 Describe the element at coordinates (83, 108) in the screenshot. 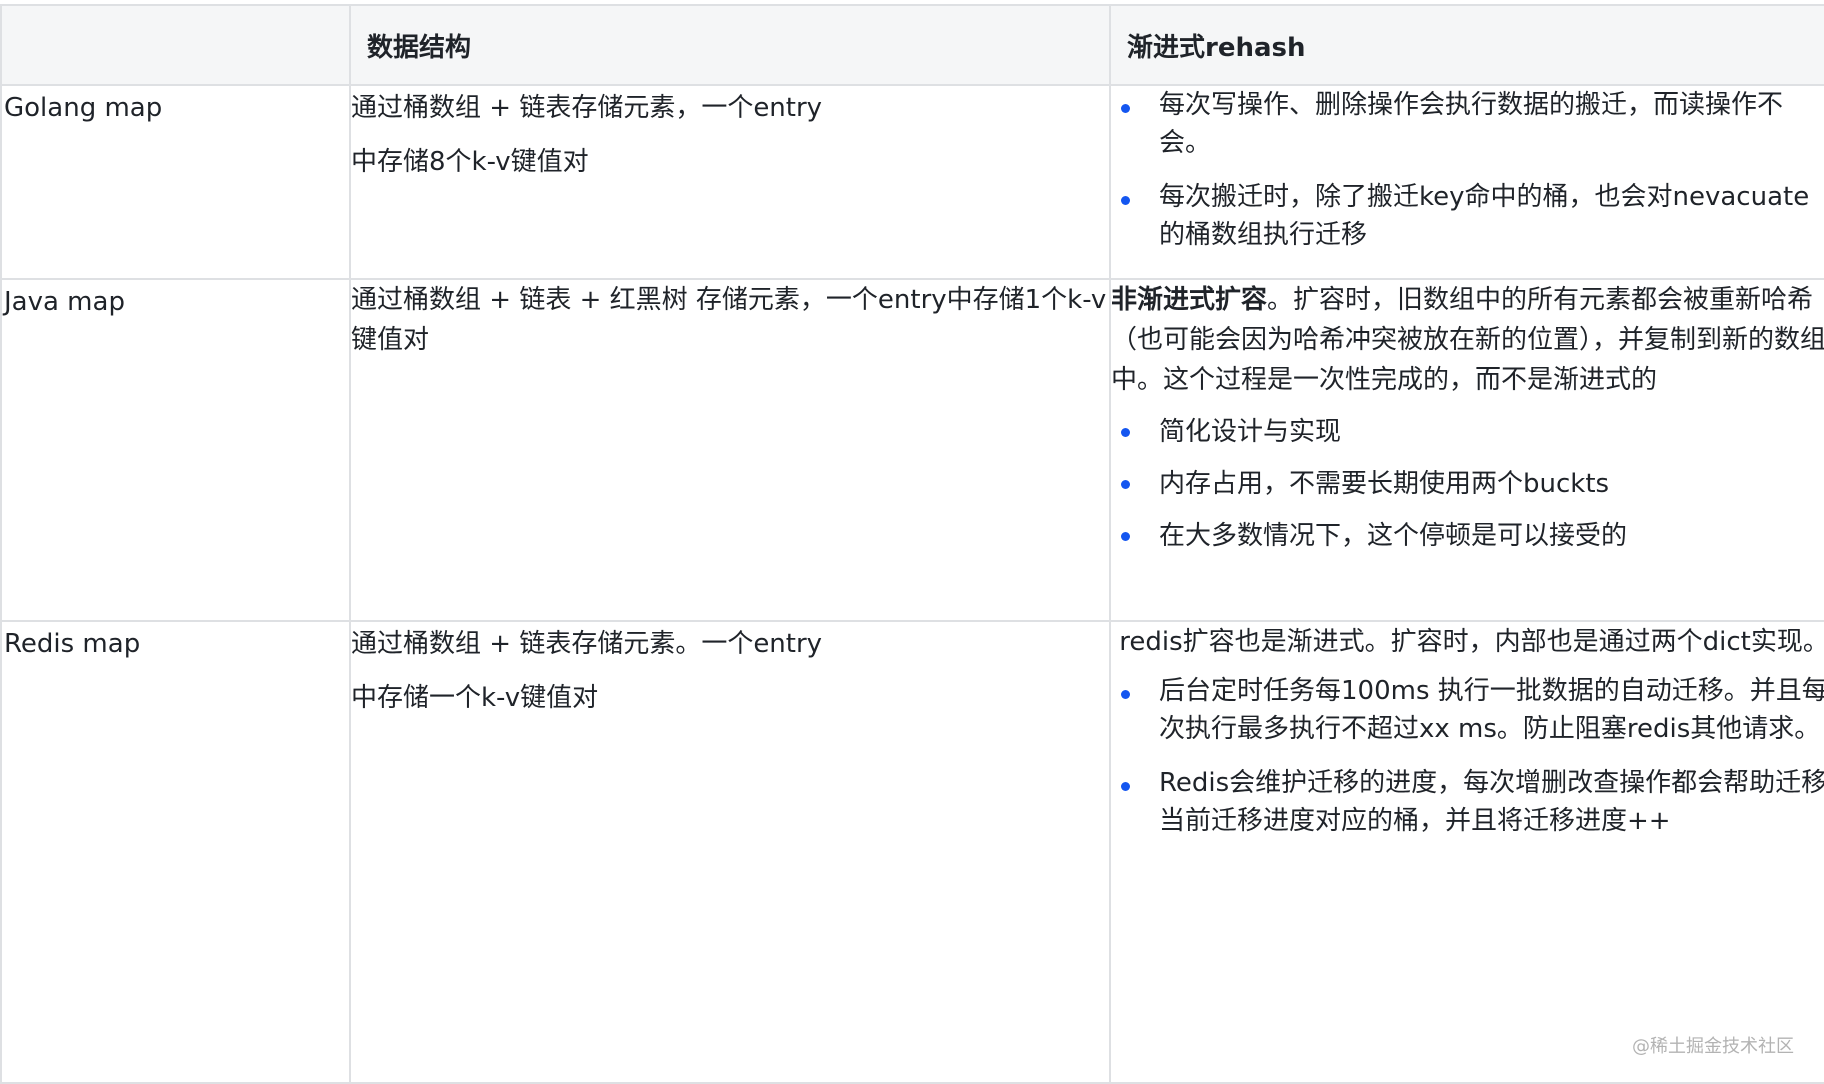

I see `row-label: Golang map` at that location.